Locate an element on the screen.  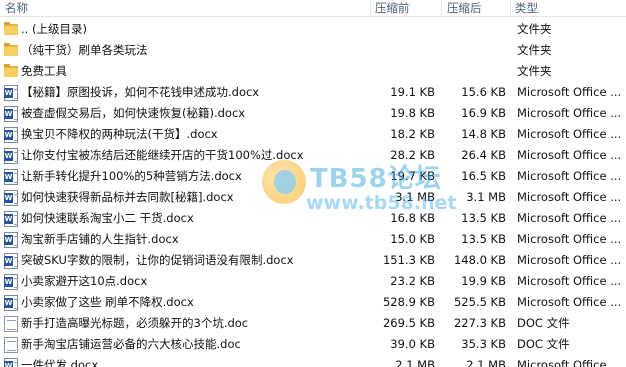
column-header-compressed-after: 压缩后 is located at coordinates (464, 8).